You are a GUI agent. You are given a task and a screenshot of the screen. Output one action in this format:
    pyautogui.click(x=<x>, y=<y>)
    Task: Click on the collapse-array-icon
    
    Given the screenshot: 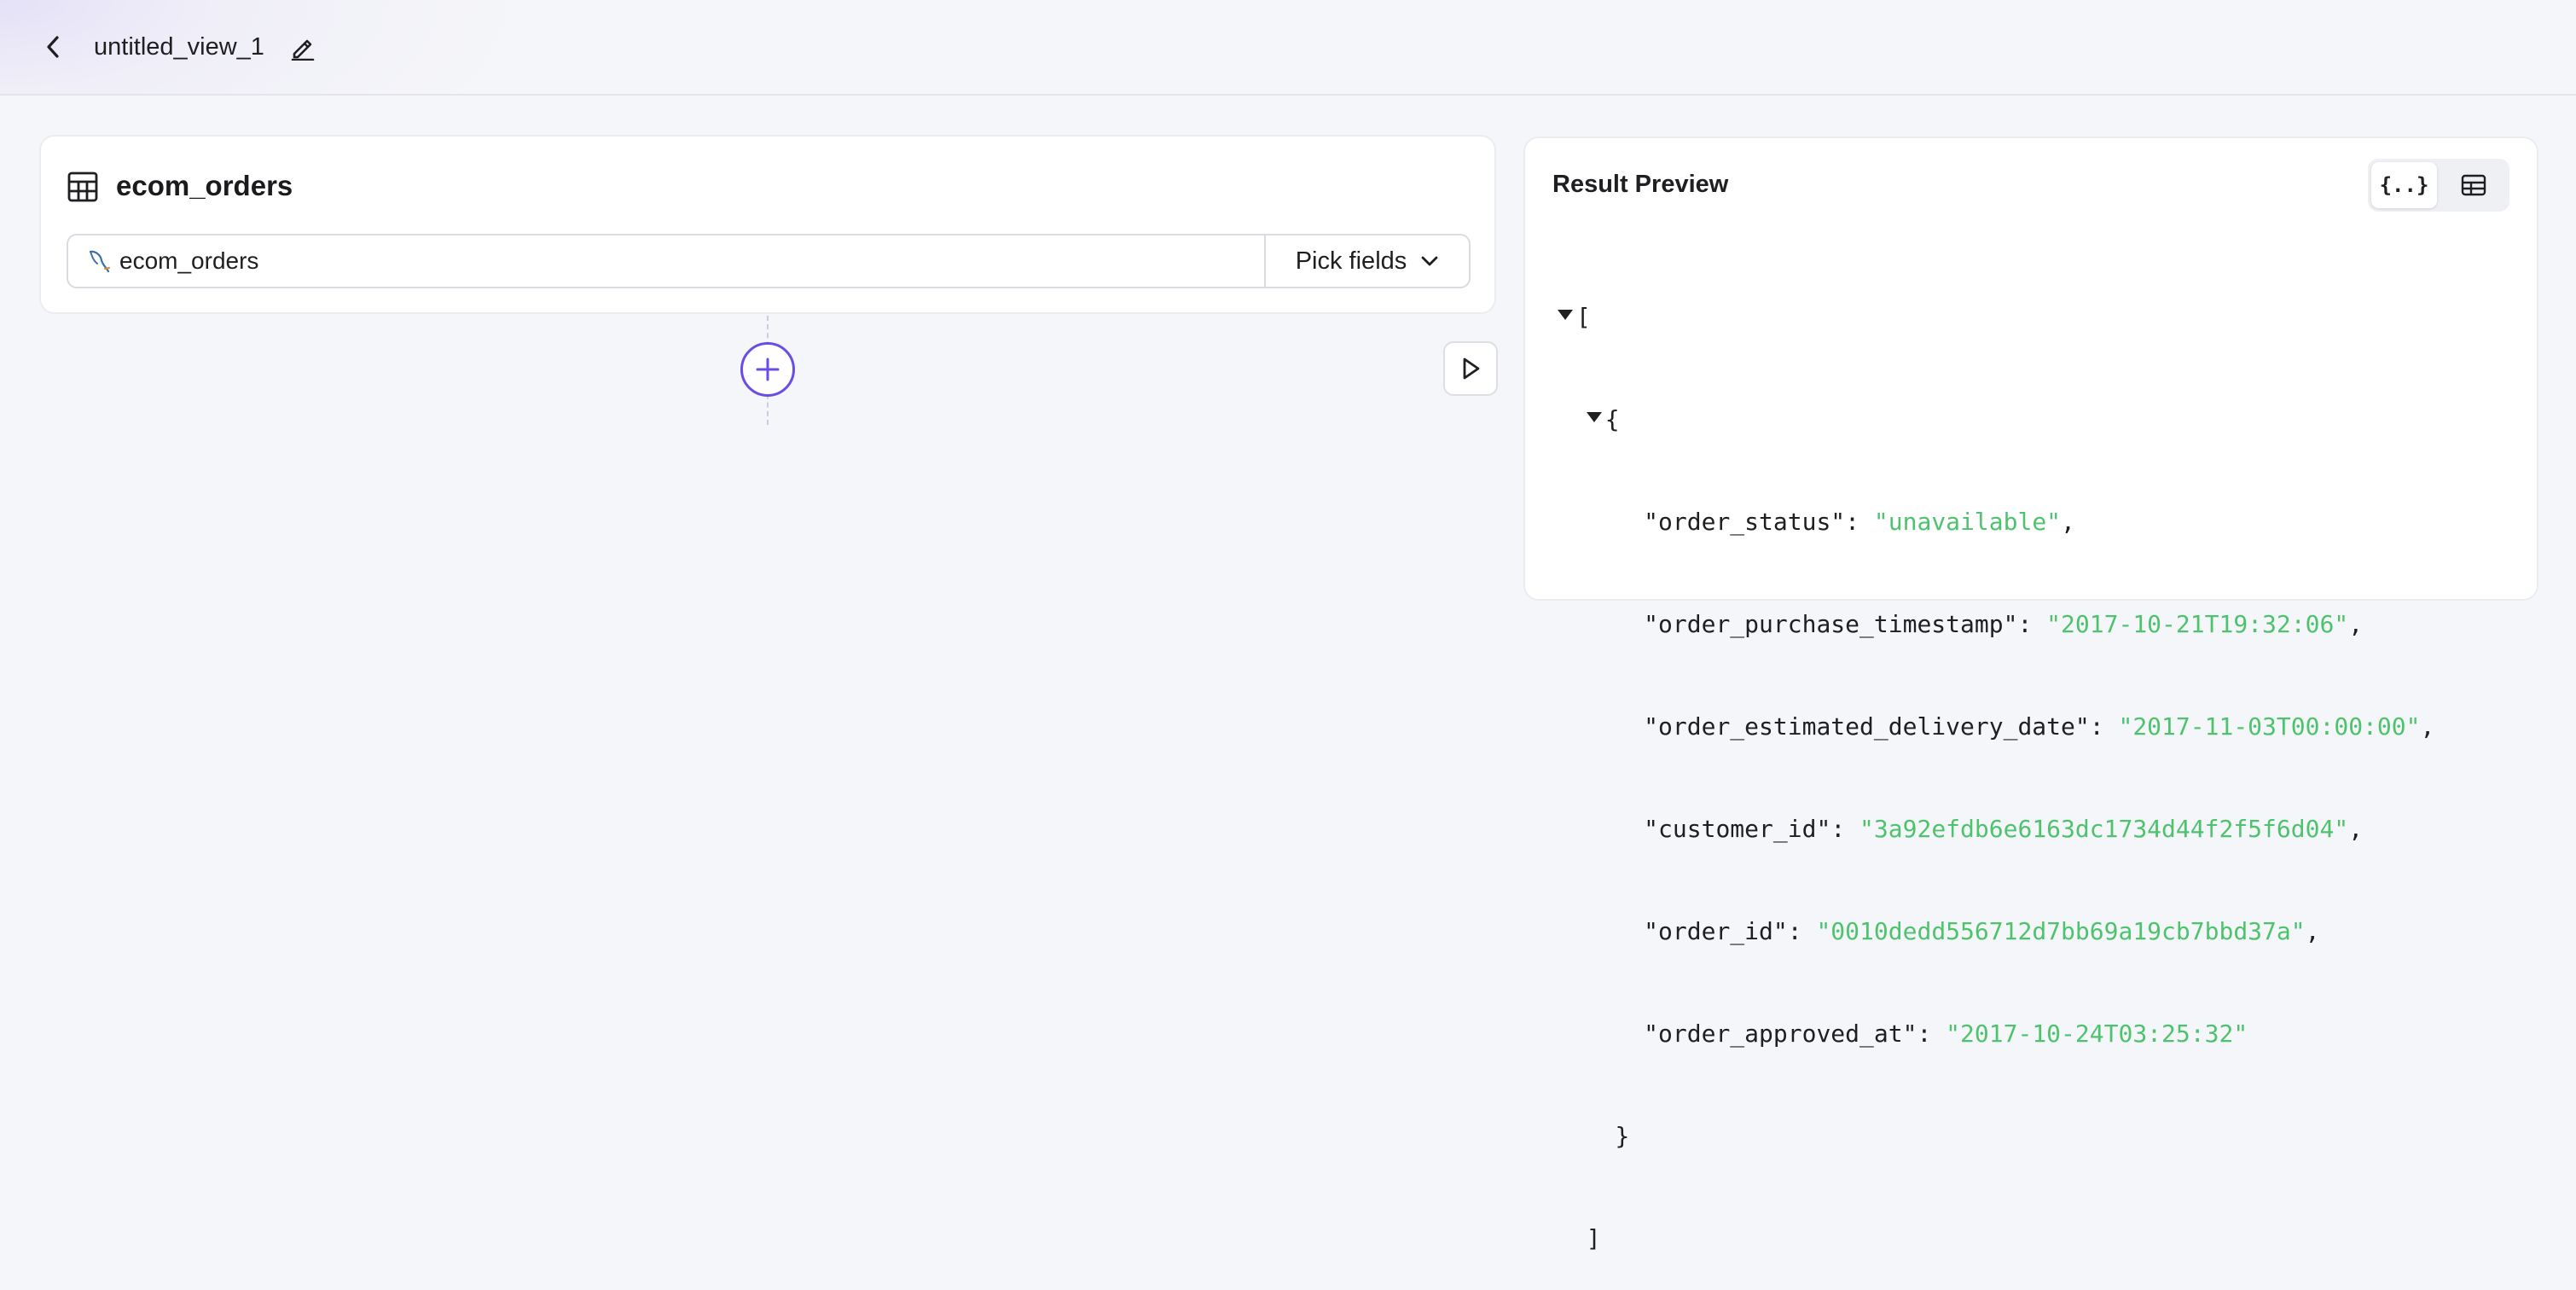 What is the action you would take?
    pyautogui.click(x=1565, y=315)
    